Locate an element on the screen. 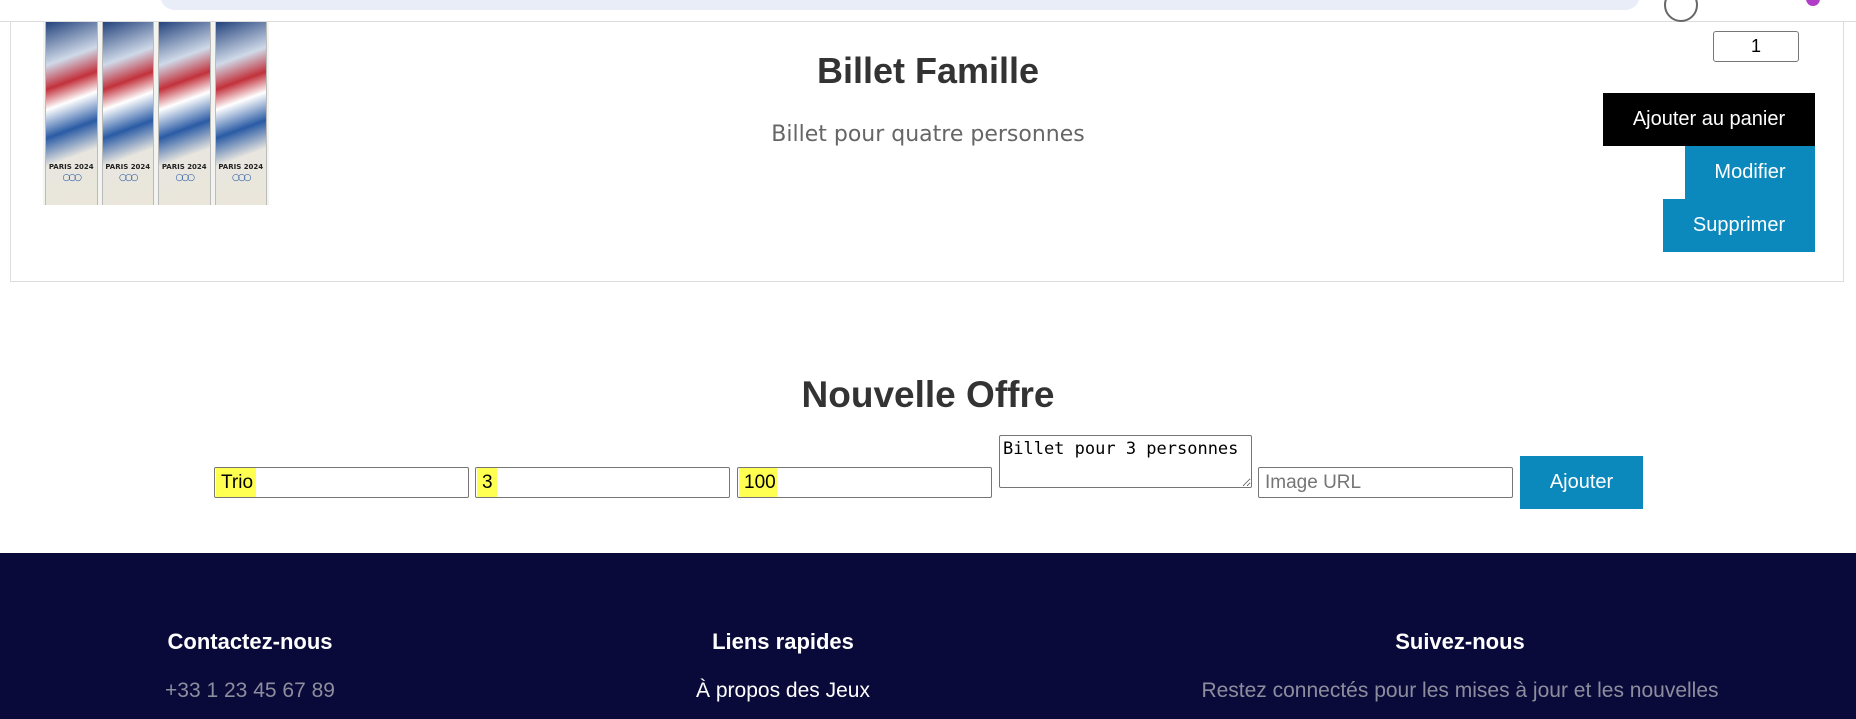 This screenshot has height=719, width=1856. address-bar is located at coordinates (900, 5).